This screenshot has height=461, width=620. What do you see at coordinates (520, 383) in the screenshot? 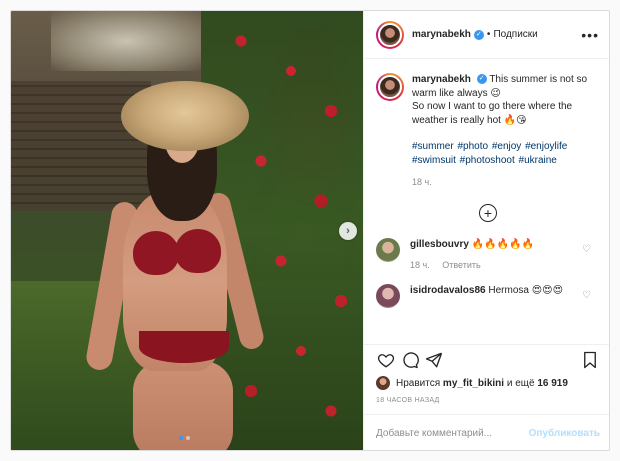
I see `likes-middle: и ещё` at bounding box center [520, 383].